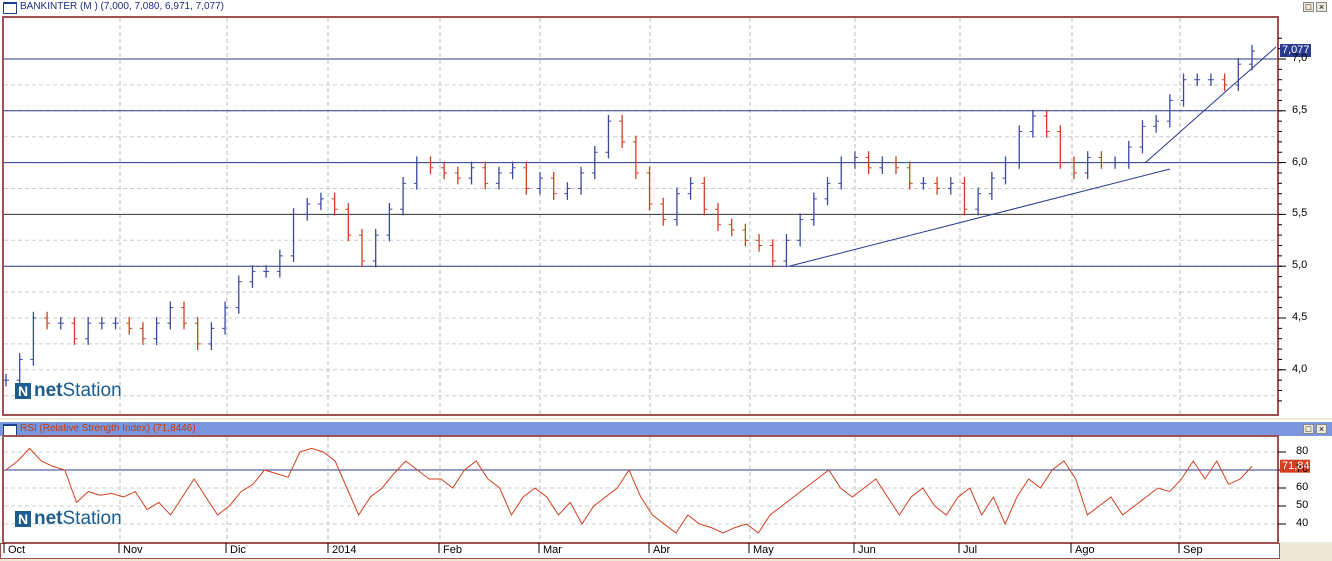  What do you see at coordinates (1300, 161) in the screenshot?
I see `y-tick-label: 6,0` at bounding box center [1300, 161].